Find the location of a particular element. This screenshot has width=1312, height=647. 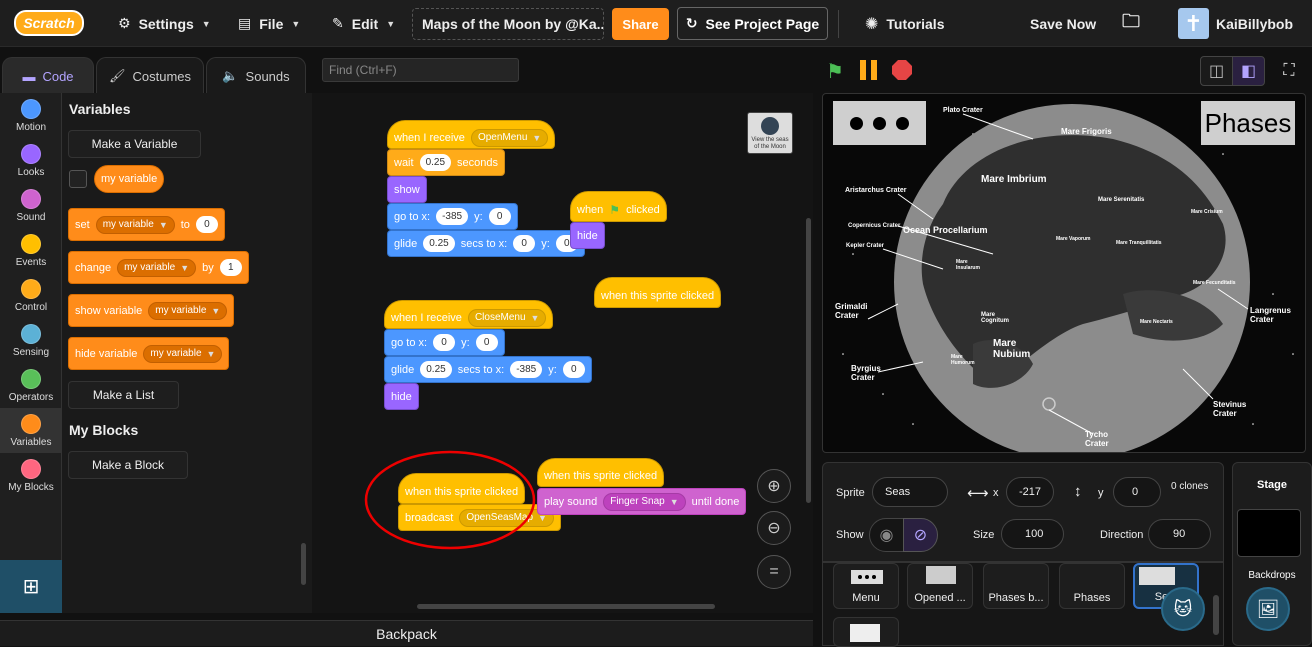

category-sound: Sound is located at coordinates (31, 205).